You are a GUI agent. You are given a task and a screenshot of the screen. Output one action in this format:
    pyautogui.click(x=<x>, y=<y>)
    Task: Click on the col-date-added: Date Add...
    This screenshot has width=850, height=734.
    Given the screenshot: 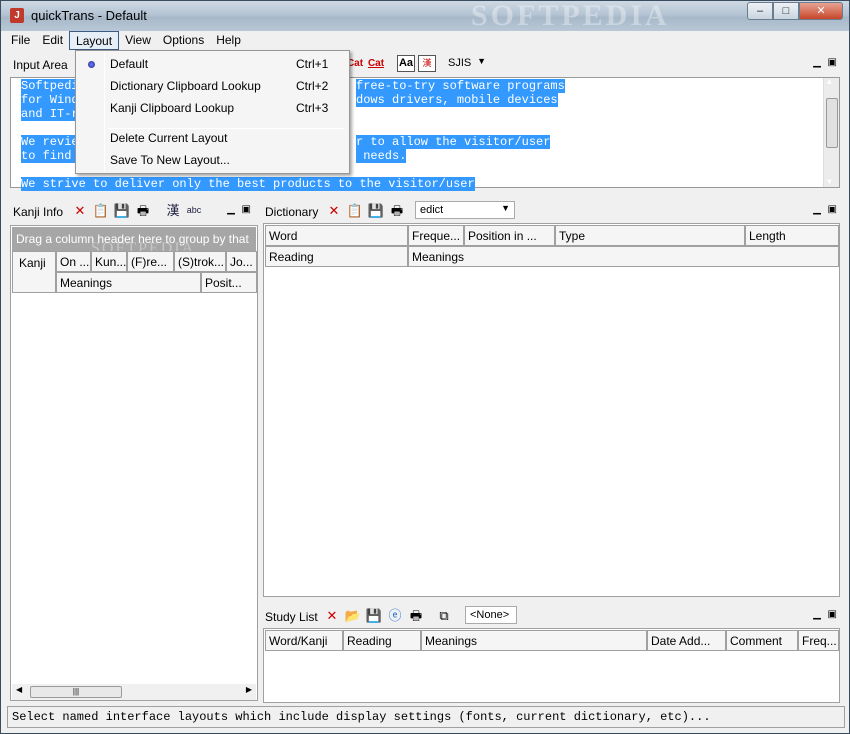 What is the action you would take?
    pyautogui.click(x=686, y=640)
    